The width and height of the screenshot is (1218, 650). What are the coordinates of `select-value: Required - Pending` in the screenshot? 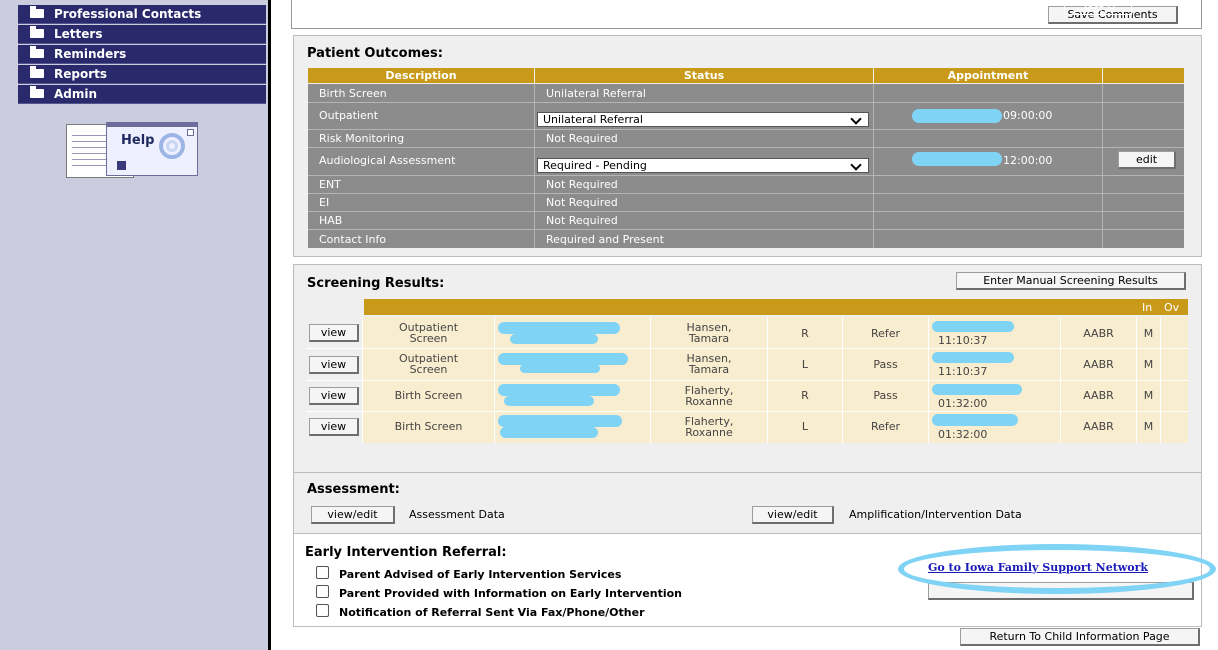 It's located at (595, 165).